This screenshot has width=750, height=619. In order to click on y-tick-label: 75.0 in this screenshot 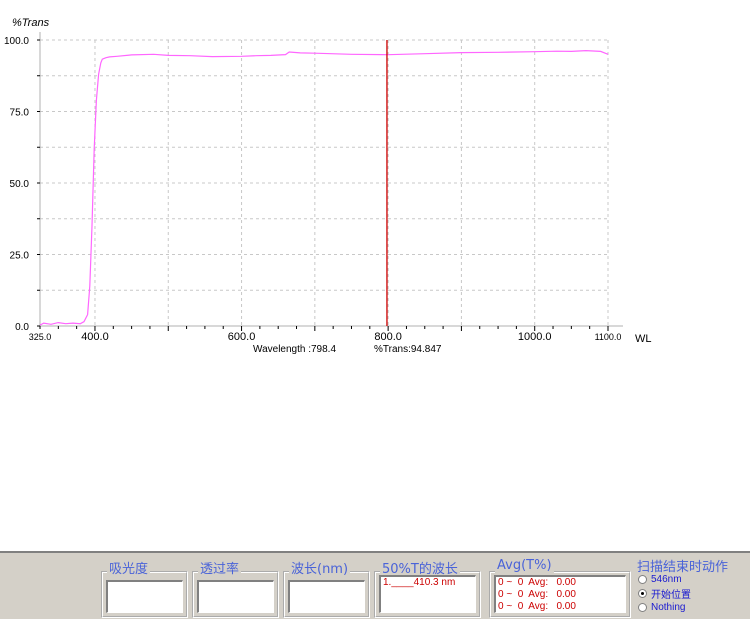, I will do `click(20, 113)`.